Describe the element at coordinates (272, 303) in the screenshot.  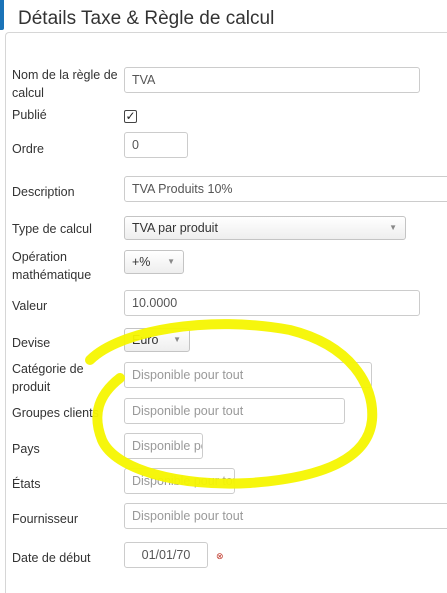
I see `value-input: 10.0000` at that location.